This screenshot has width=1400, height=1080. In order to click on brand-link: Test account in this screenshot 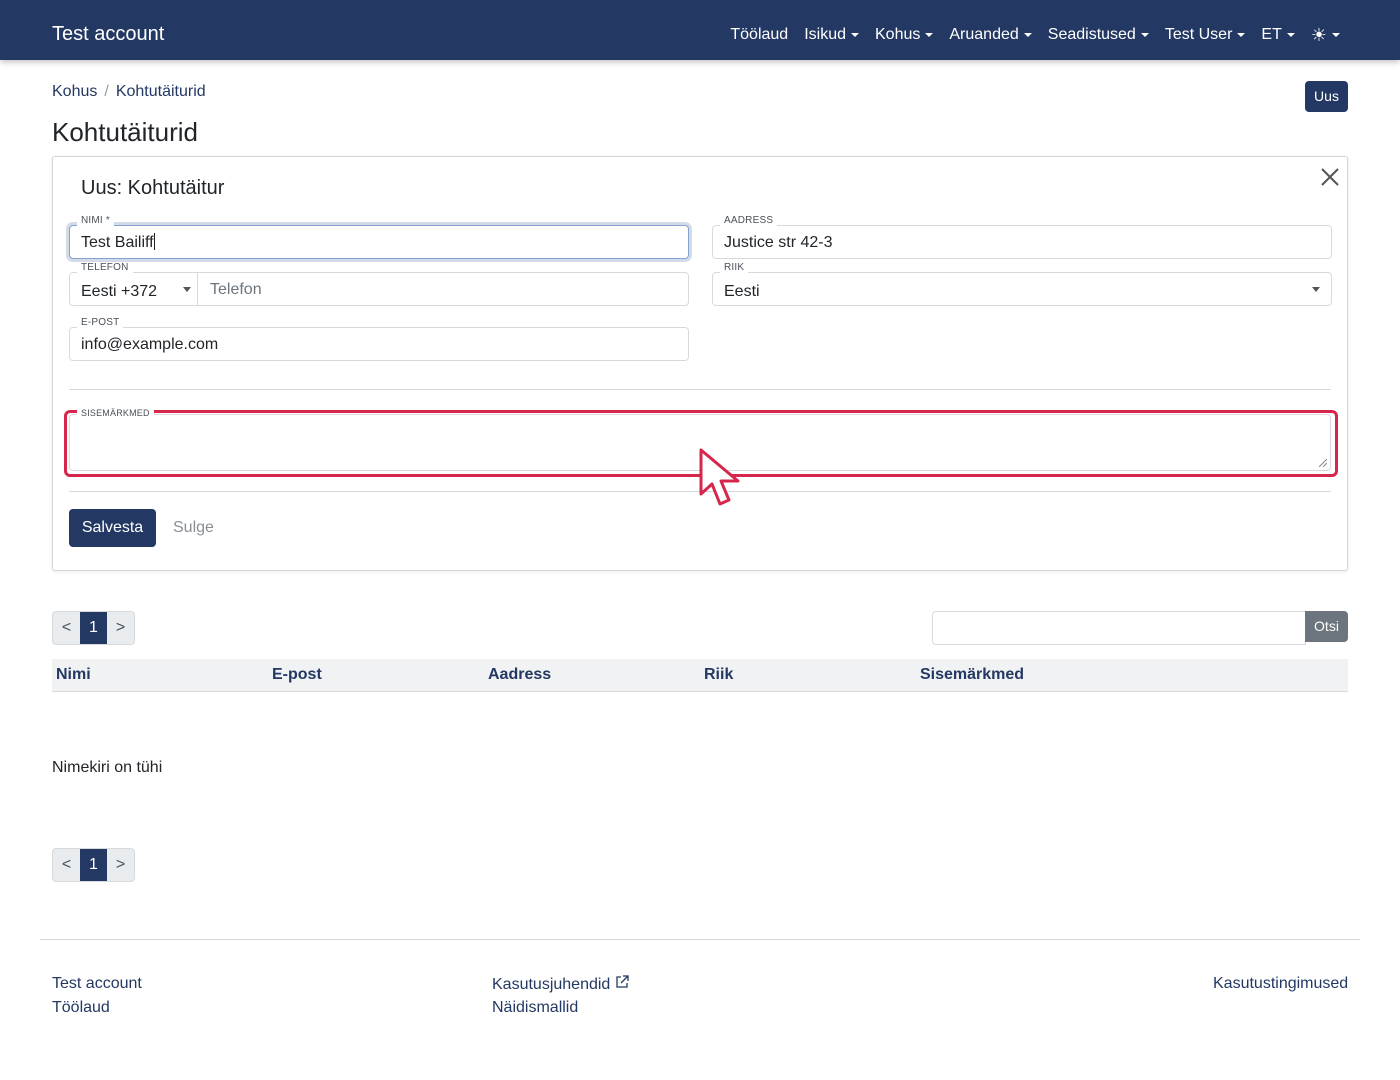, I will do `click(108, 34)`.